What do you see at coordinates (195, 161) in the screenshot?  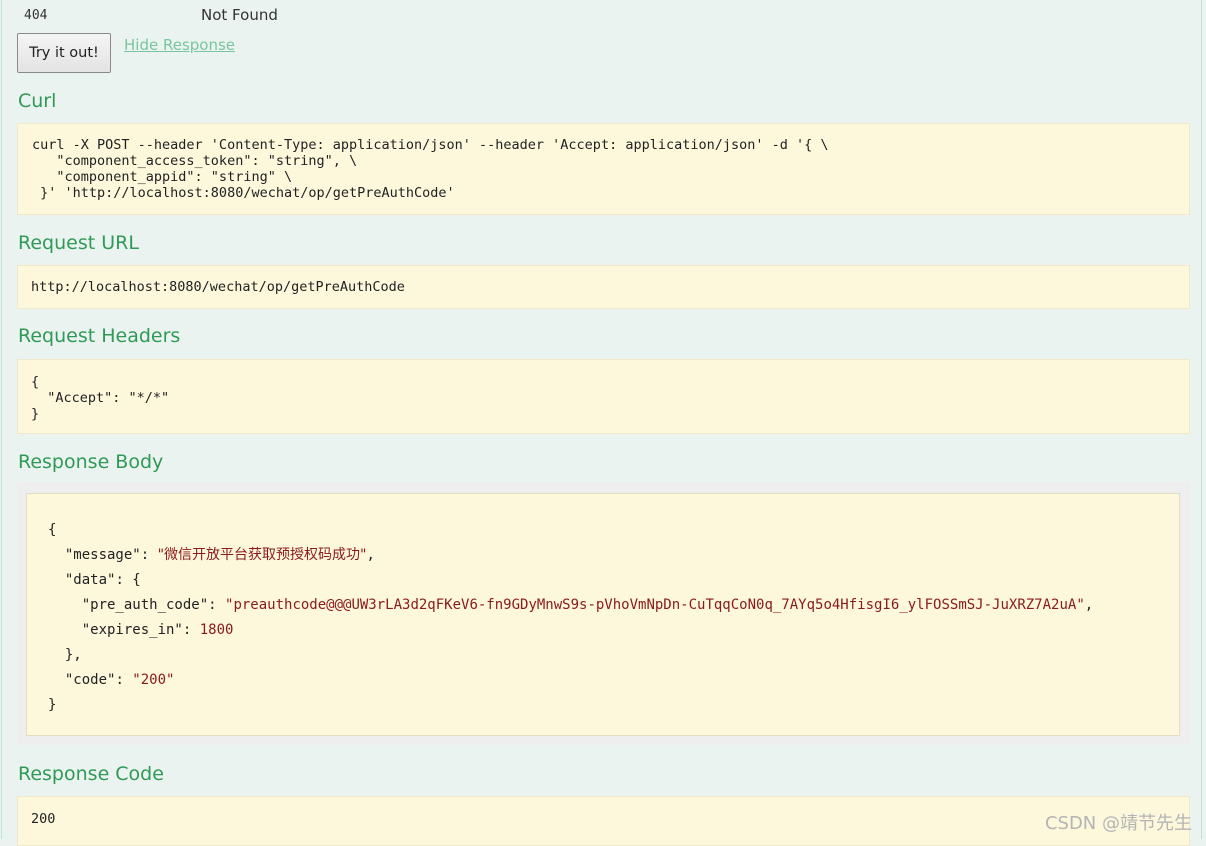 I see `curl-line: "component_access_token": "string", \` at bounding box center [195, 161].